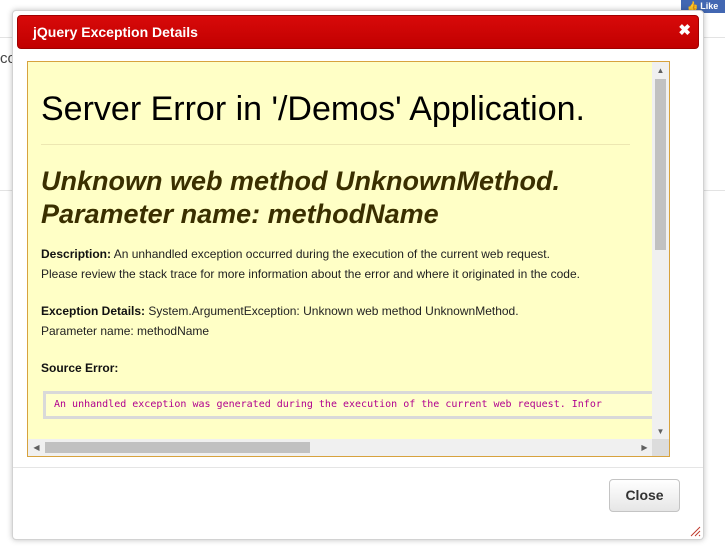 This screenshot has width=725, height=547. Describe the element at coordinates (340, 368) in the screenshot. I see `source-error-paragraph: Source Error:` at that location.